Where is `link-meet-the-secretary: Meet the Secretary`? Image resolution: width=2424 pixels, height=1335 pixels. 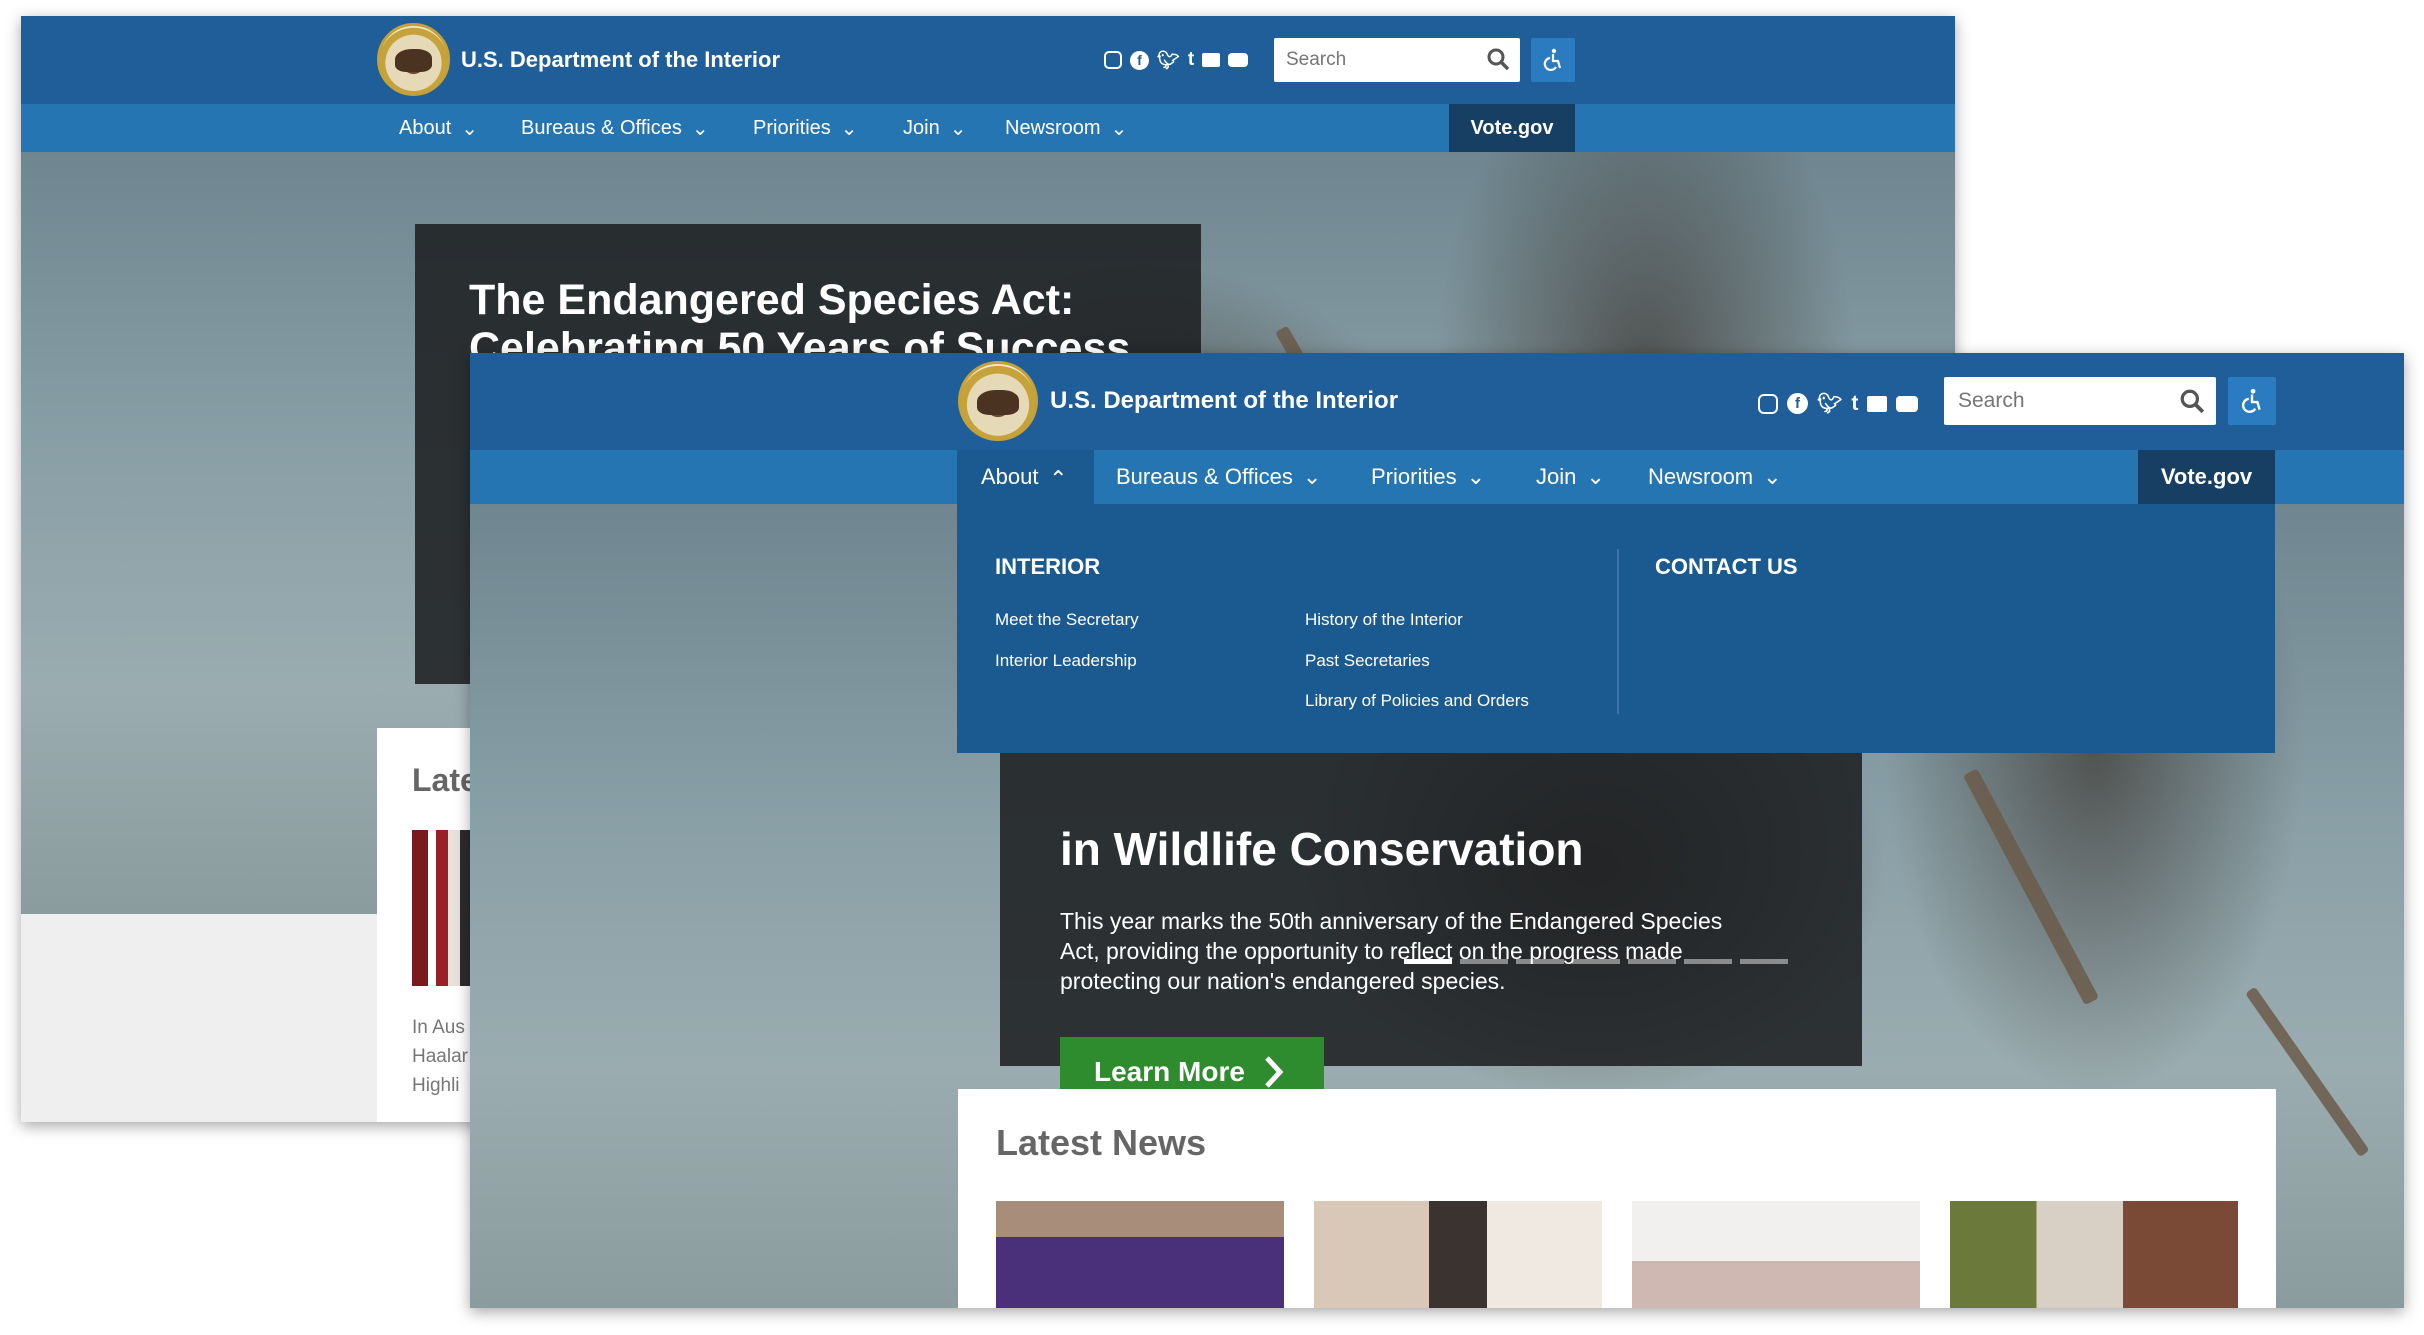 link-meet-the-secretary: Meet the Secretary is located at coordinates (1067, 620).